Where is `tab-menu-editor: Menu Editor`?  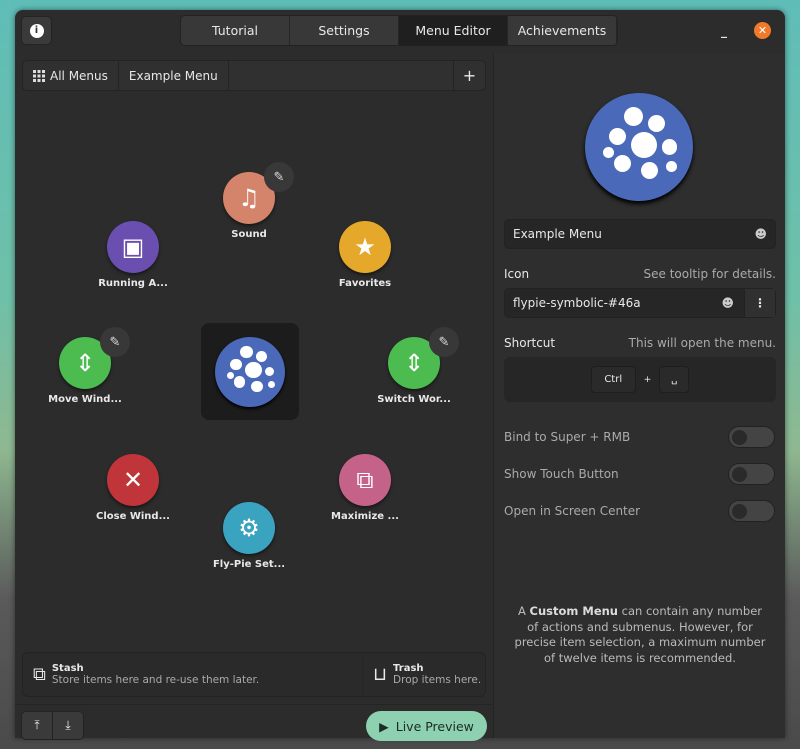
tab-menu-editor: Menu Editor is located at coordinates (453, 30).